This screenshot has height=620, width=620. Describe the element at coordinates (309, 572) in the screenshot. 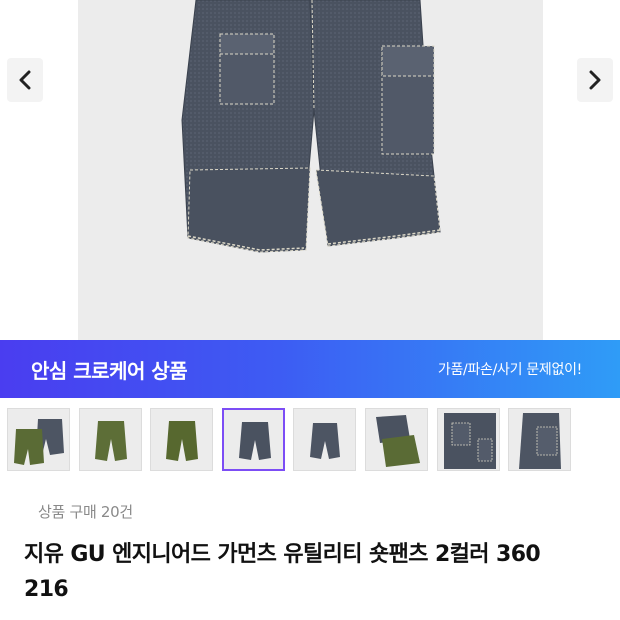

I see `product-title: 지유 GU 엔지니어드 가먼츠 유틸리티 숏팬츠 2컬러 360 216` at that location.